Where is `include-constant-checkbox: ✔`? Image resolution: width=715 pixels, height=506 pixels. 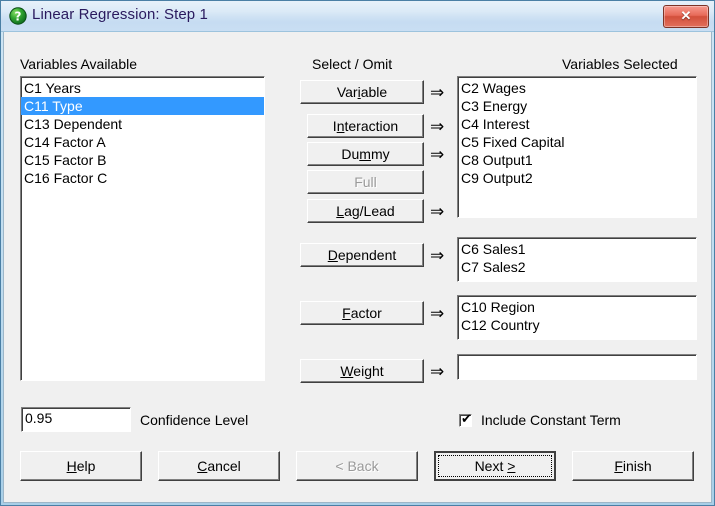
include-constant-checkbox: ✔ is located at coordinates (465, 419).